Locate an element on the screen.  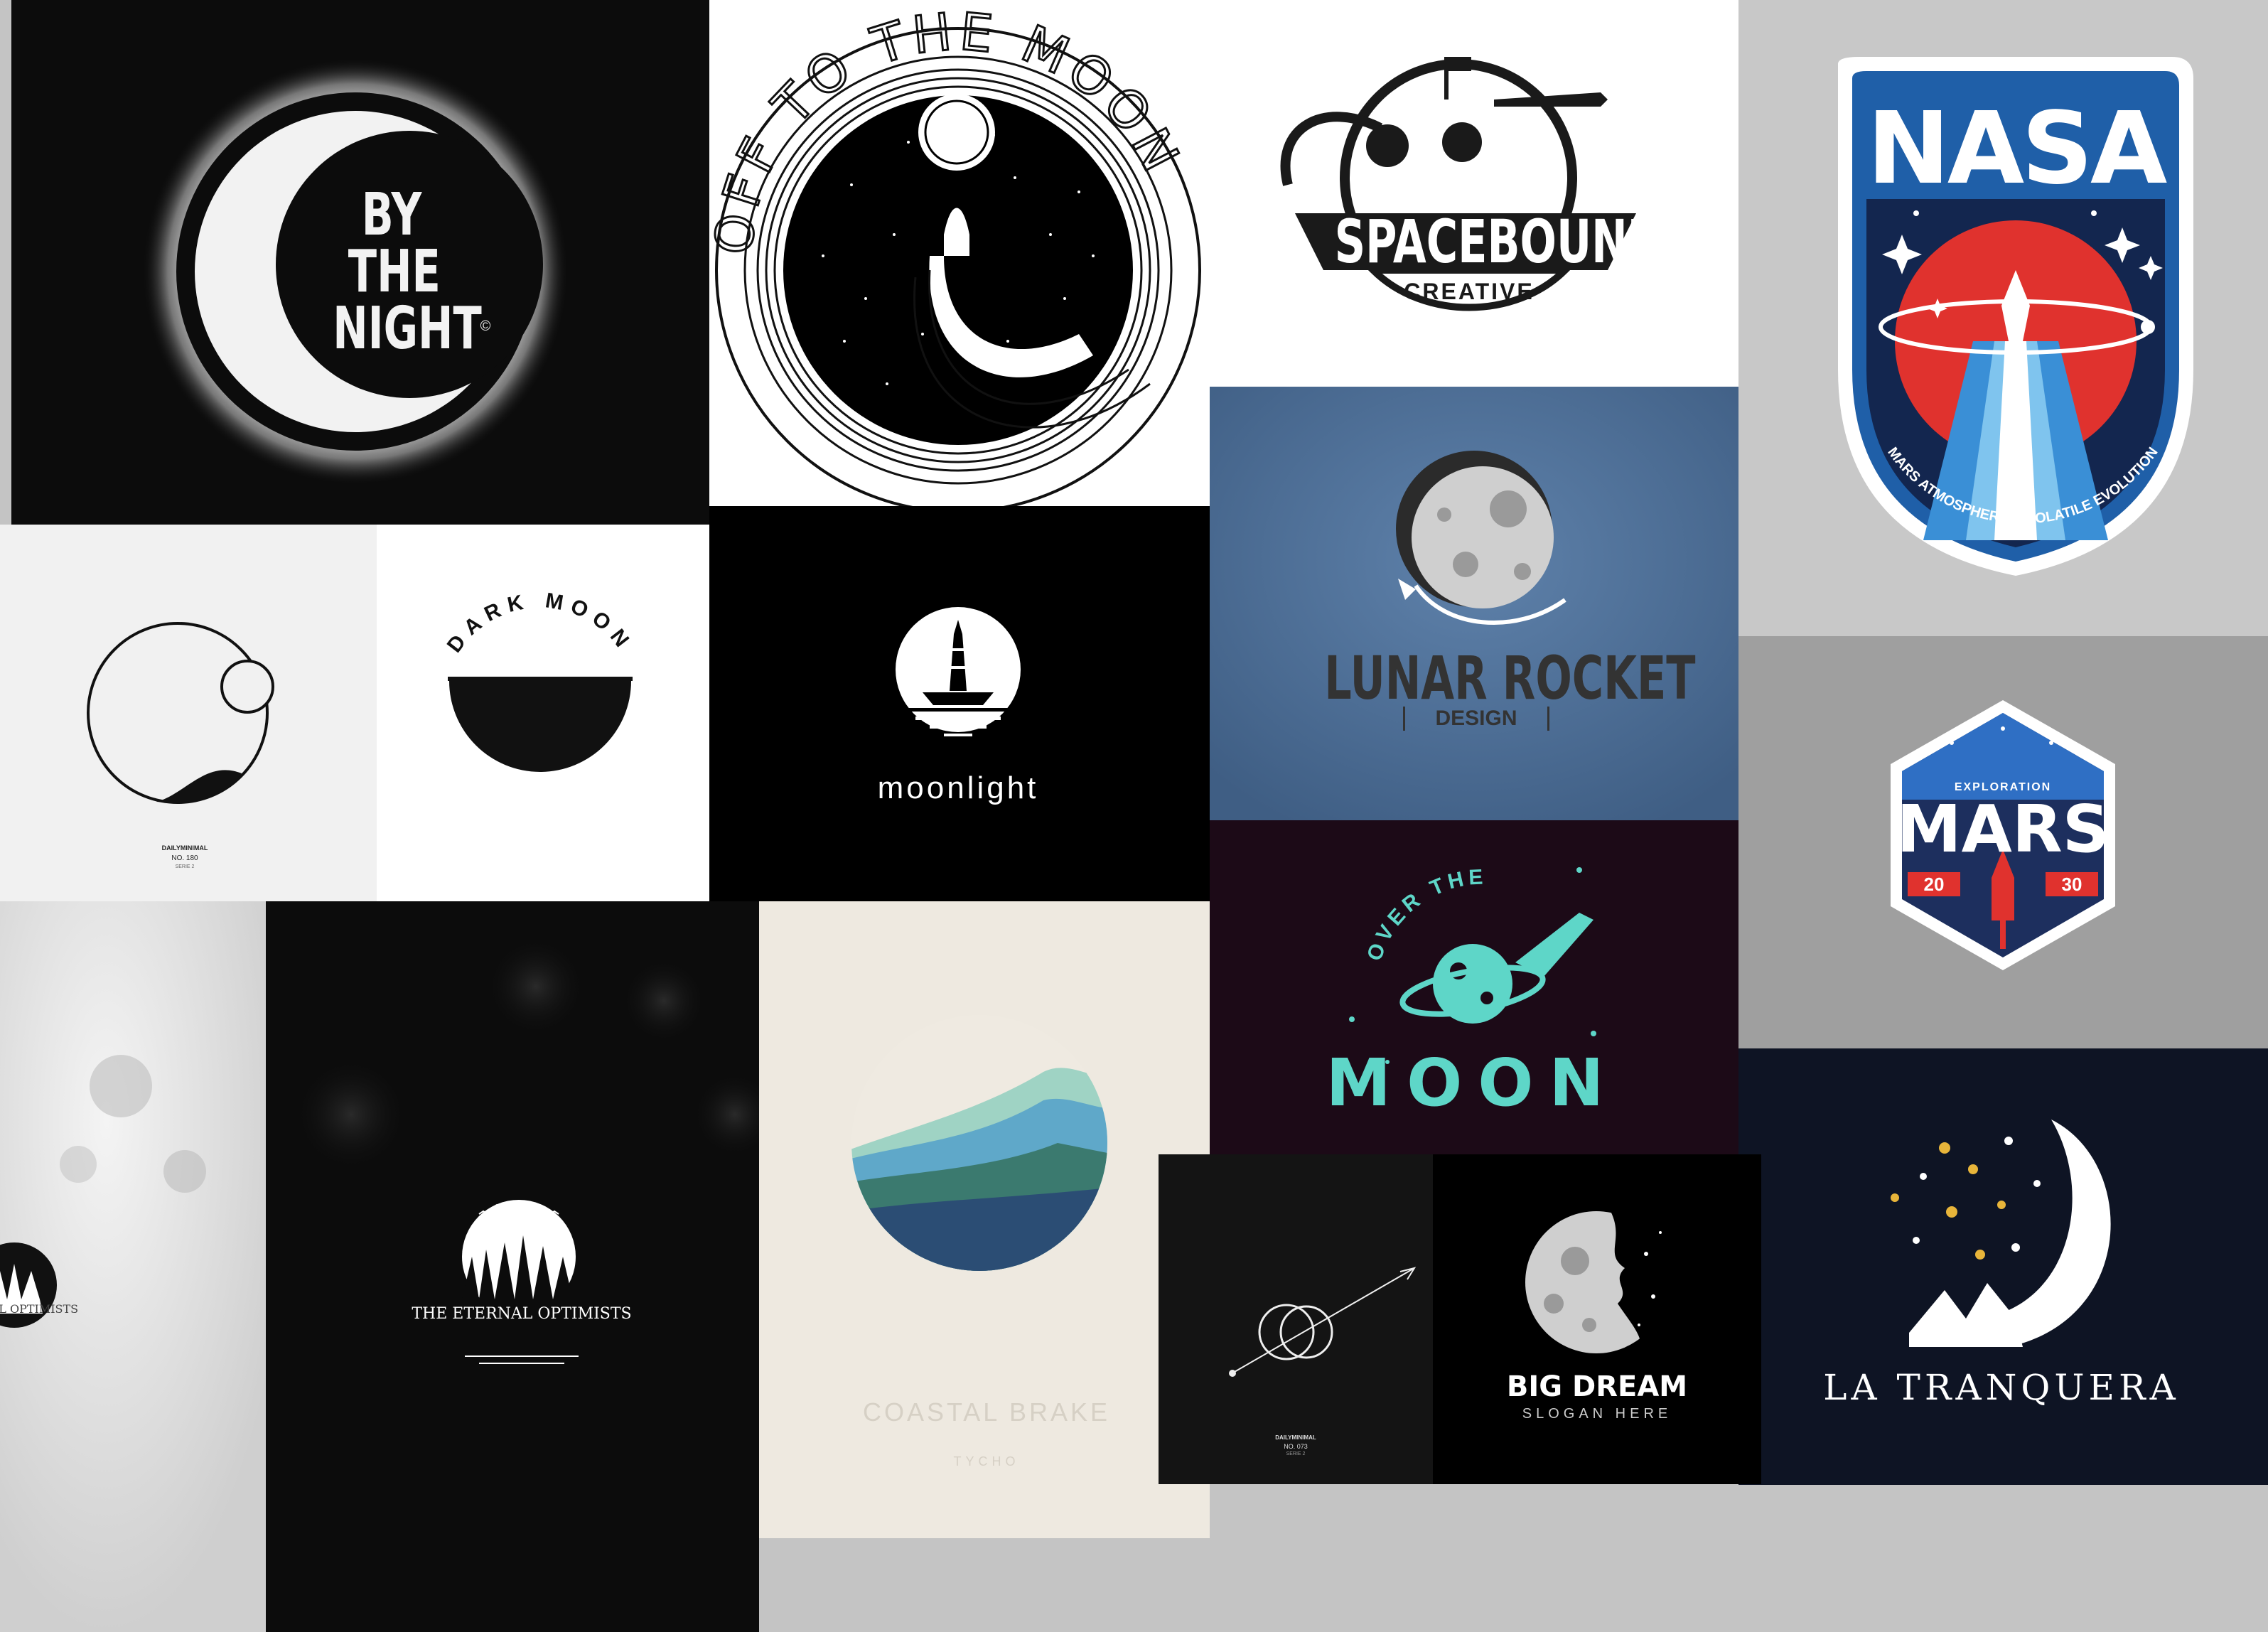
dailyminimal-brand: DAILYMINIMAL is located at coordinates (184, 848).